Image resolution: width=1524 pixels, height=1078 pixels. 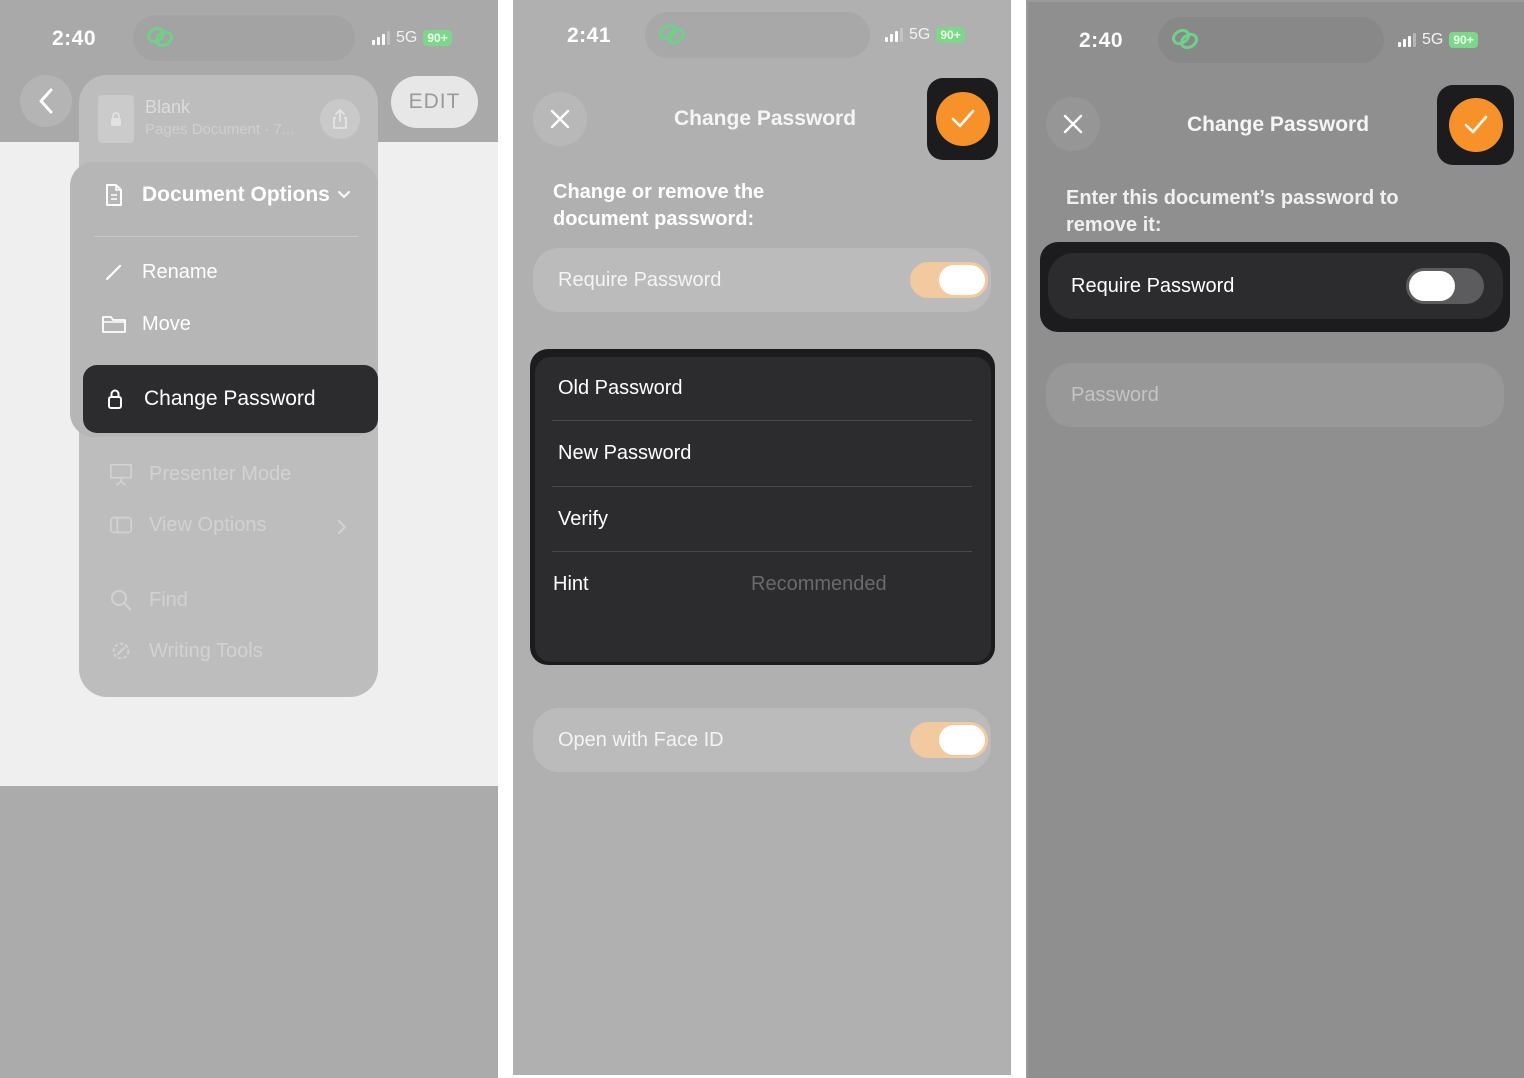 I want to click on verify-field: Verify, so click(x=583, y=519).